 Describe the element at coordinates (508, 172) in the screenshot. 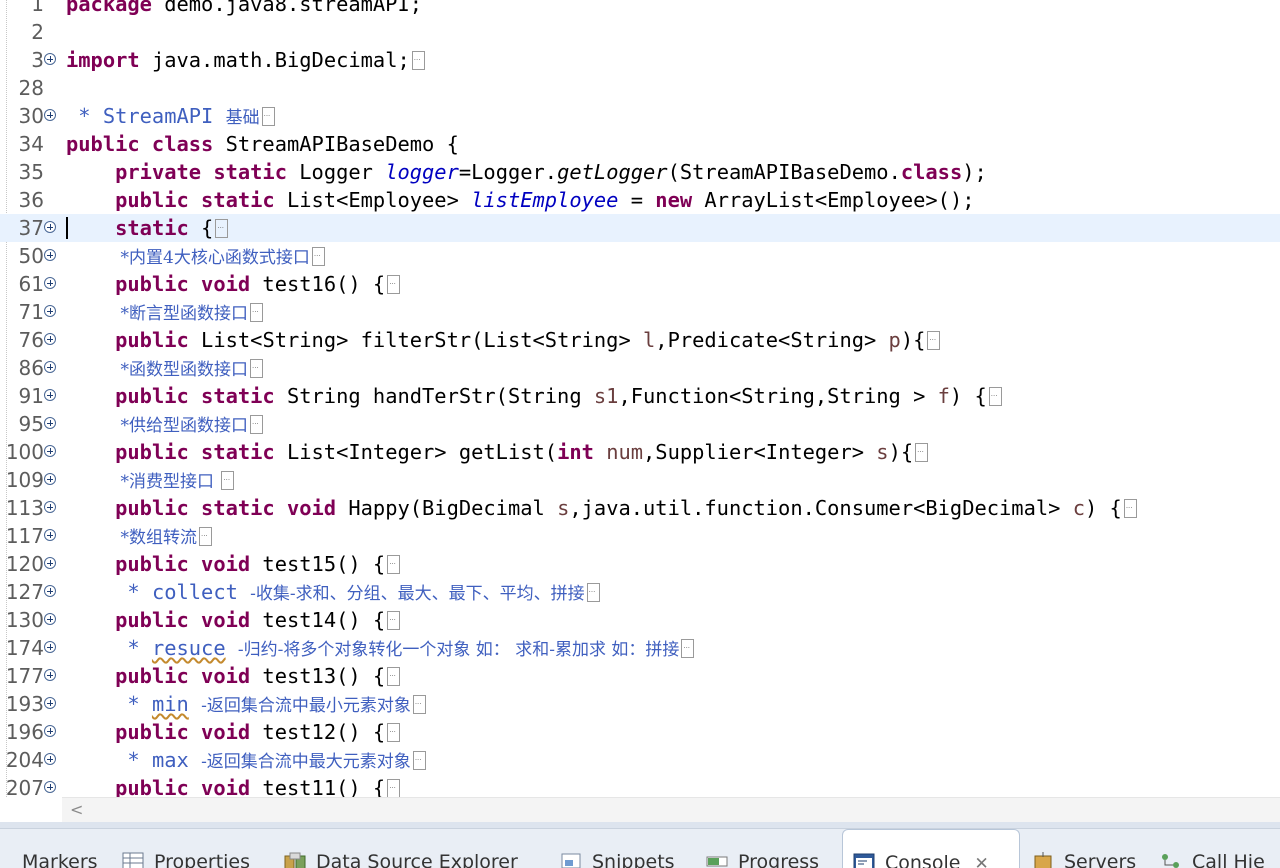

I see `code-token: =Logger.` at that location.